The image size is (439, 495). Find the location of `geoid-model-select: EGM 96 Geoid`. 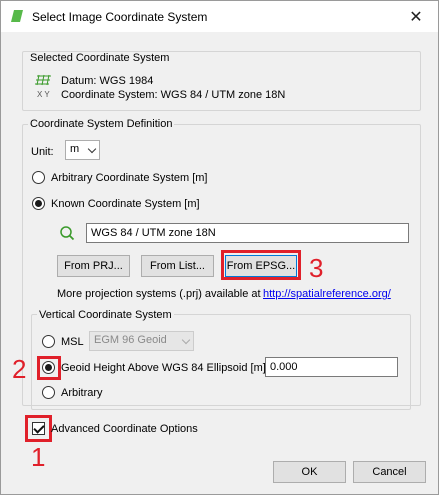

geoid-model-select: EGM 96 Geoid is located at coordinates (141, 341).